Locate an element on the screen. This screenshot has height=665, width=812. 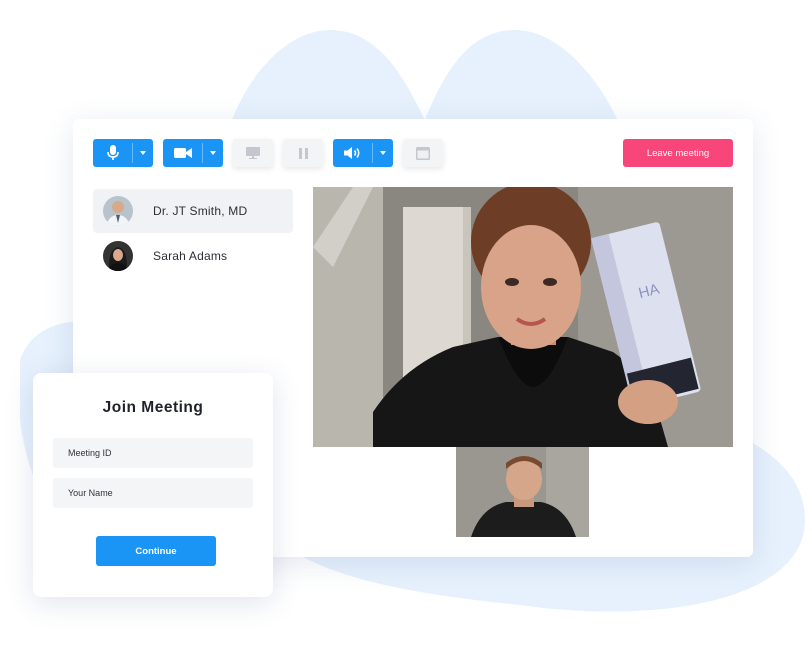
microphone-icon is located at coordinates (112, 152).